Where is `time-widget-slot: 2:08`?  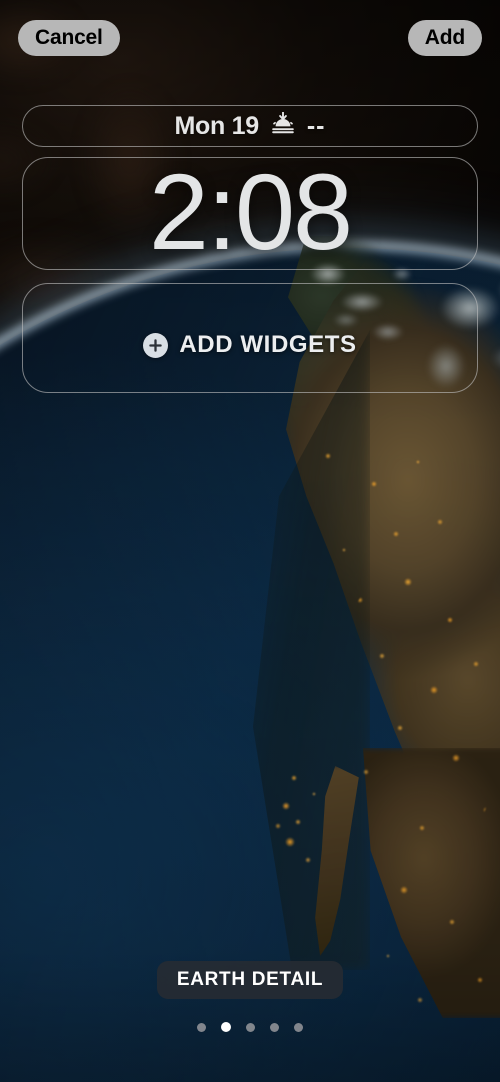
time-widget-slot: 2:08 is located at coordinates (250, 213).